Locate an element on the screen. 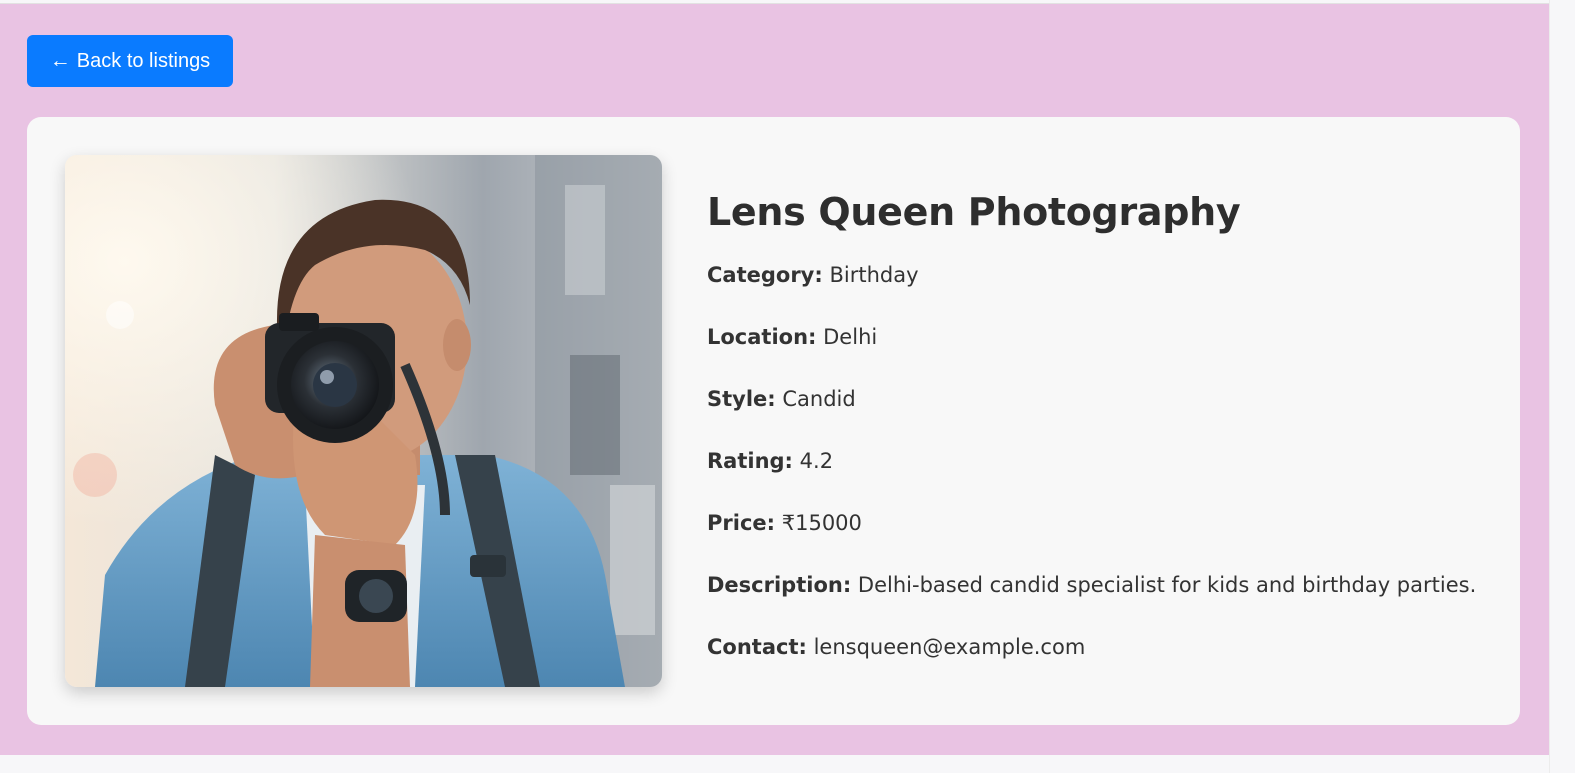 The width and height of the screenshot is (1575, 773). field-label: Location: is located at coordinates (762, 337).